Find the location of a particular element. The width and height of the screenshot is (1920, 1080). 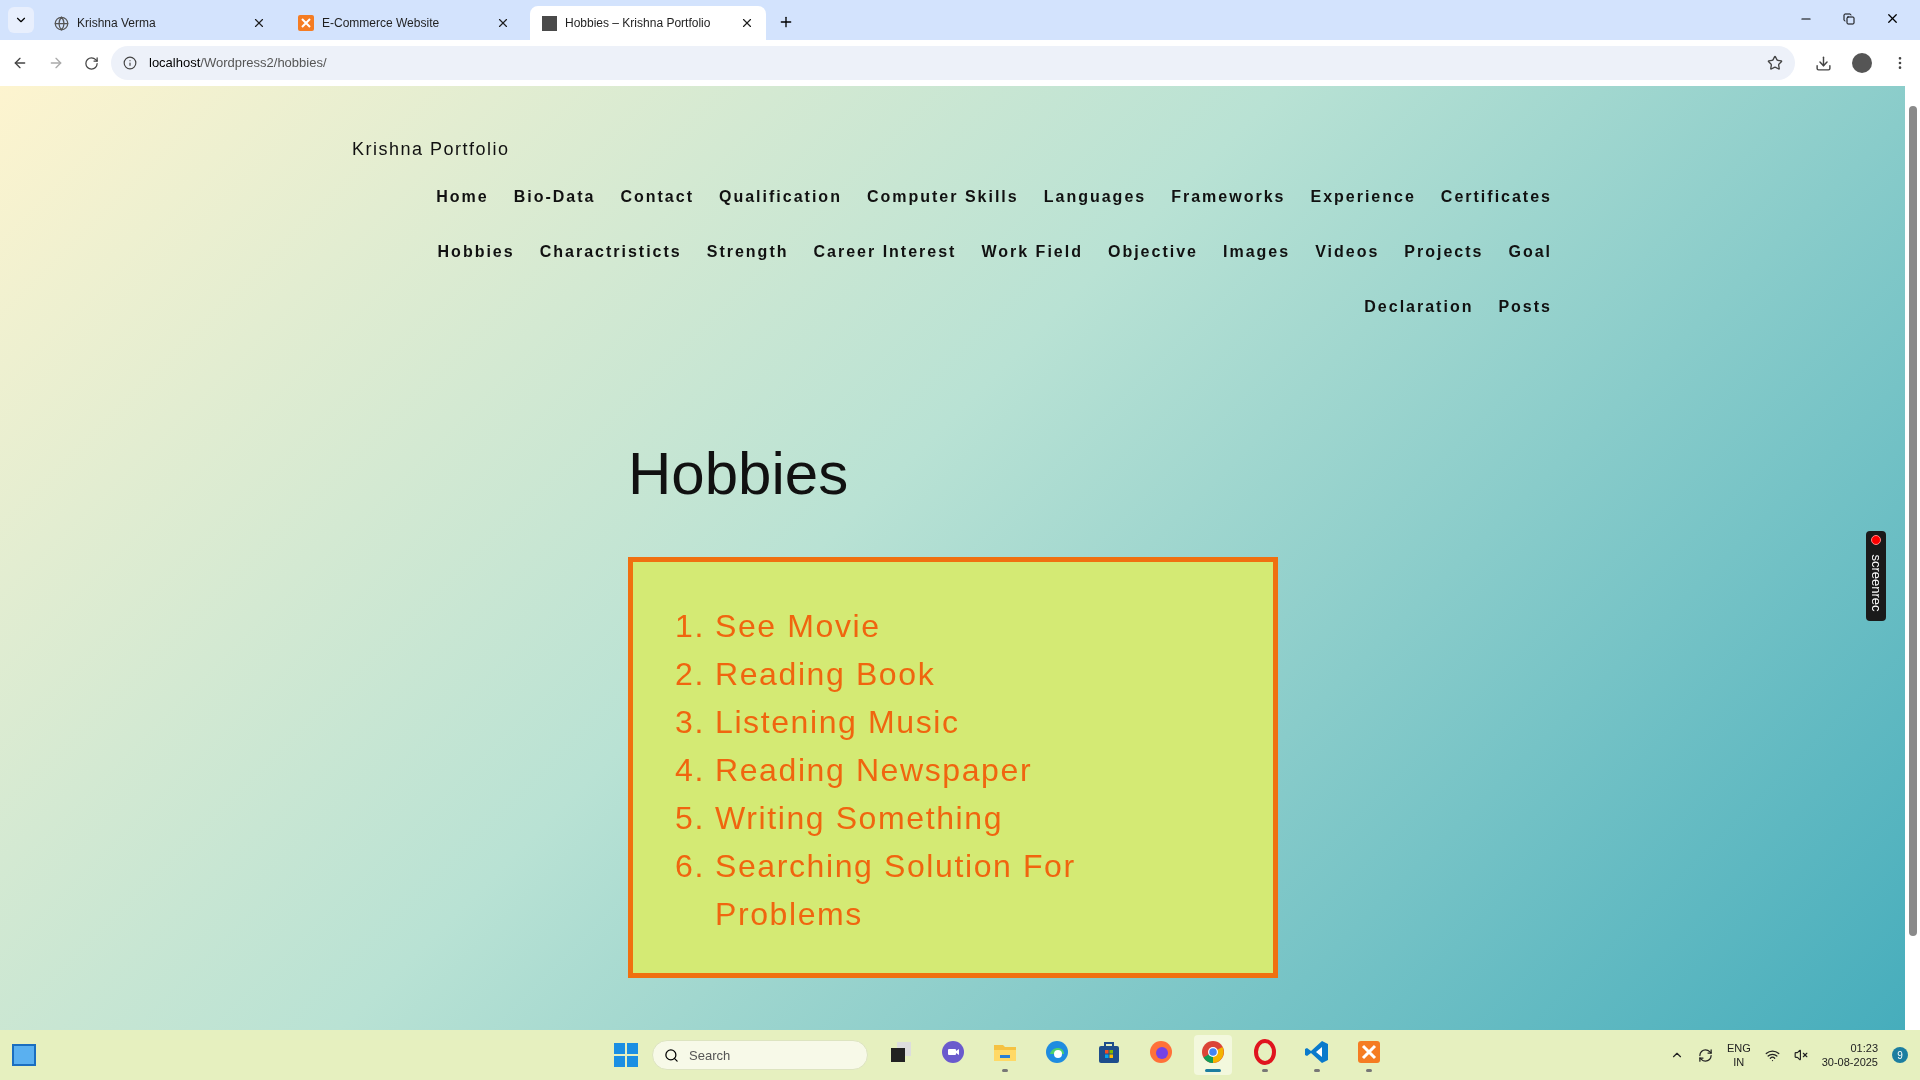

tab-title: Hobbies – Krishna Portfolio is located at coordinates (638, 23).